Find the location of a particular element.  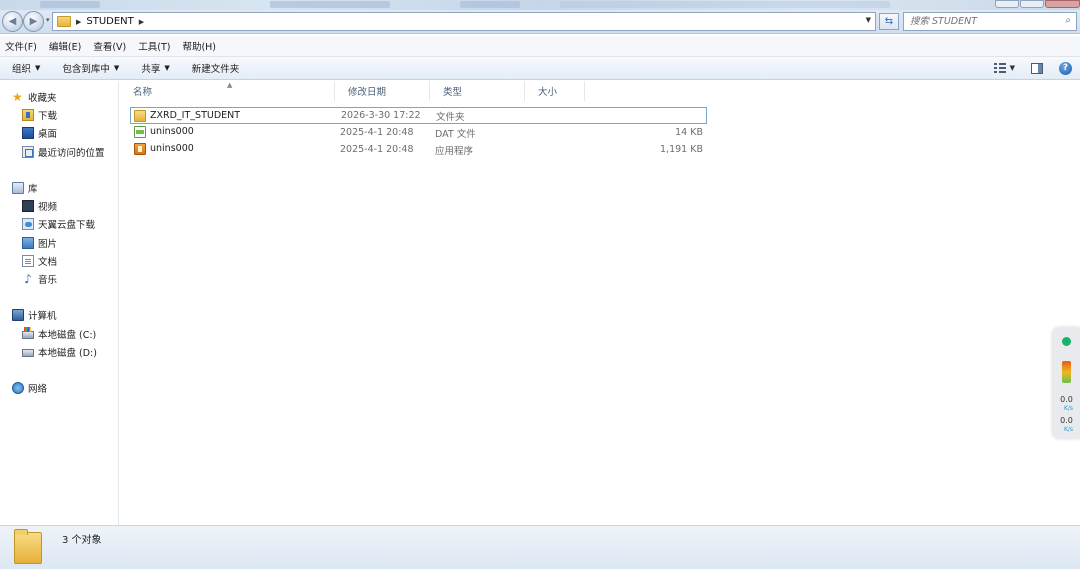

nav-pictures: 图片 is located at coordinates (39, 243).